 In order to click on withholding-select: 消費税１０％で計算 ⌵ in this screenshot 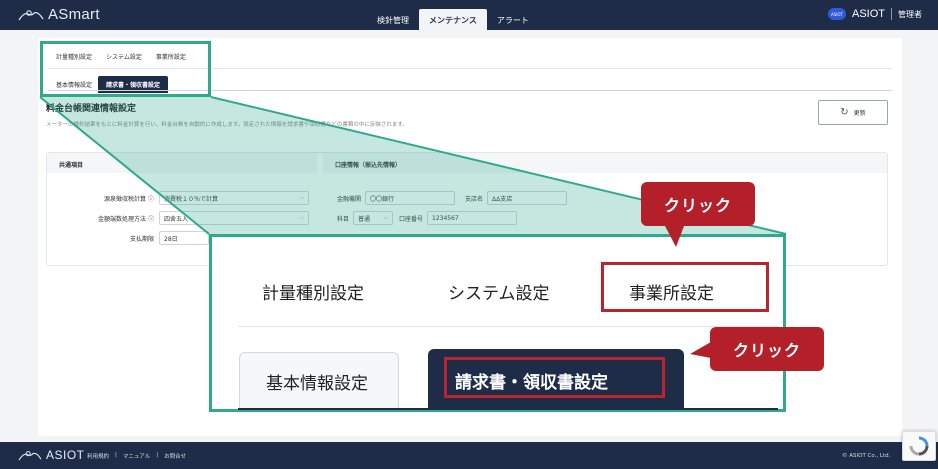, I will do `click(234, 198)`.